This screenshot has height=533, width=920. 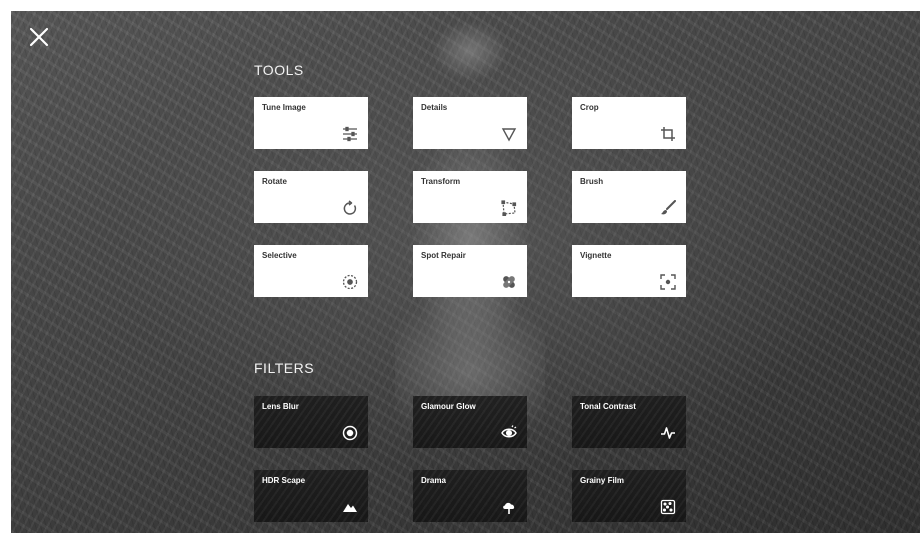 I want to click on close-icon, so click(x=39, y=37).